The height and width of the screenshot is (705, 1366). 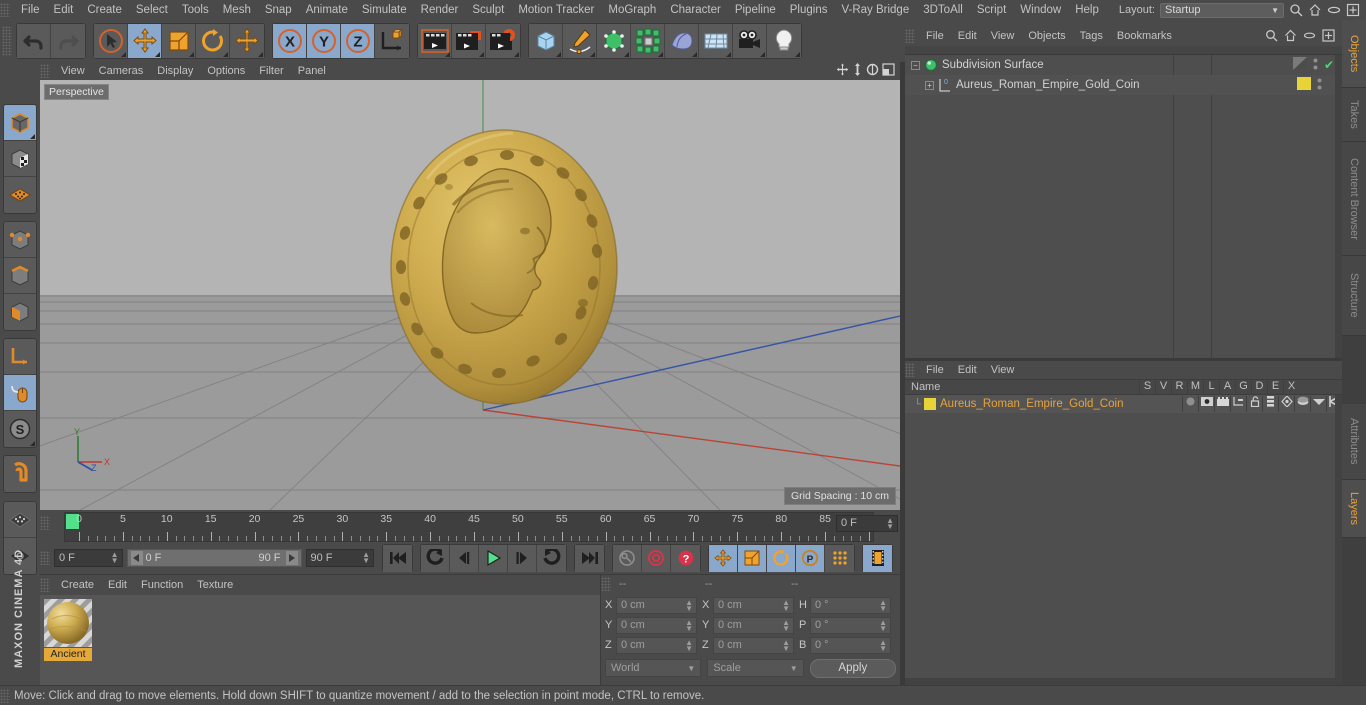 What do you see at coordinates (1315, 65) in the screenshot?
I see `visibility-dots-icon` at bounding box center [1315, 65].